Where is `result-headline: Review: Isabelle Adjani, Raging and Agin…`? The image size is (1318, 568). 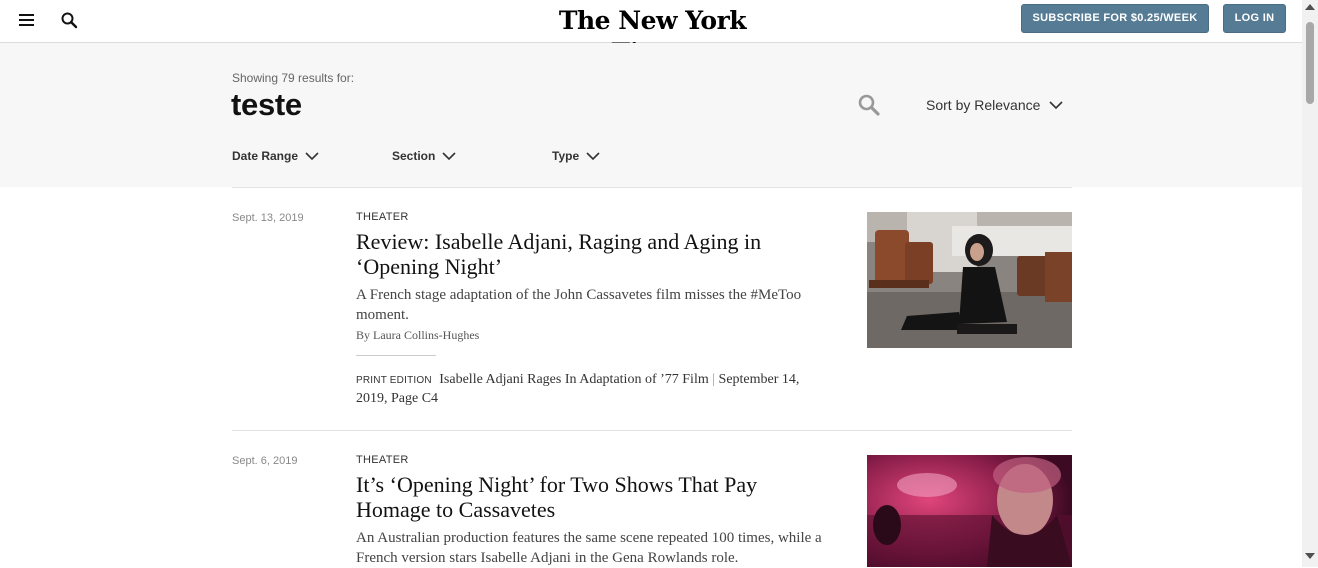 result-headline: Review: Isabelle Adjani, Raging and Agin… is located at coordinates (591, 254).